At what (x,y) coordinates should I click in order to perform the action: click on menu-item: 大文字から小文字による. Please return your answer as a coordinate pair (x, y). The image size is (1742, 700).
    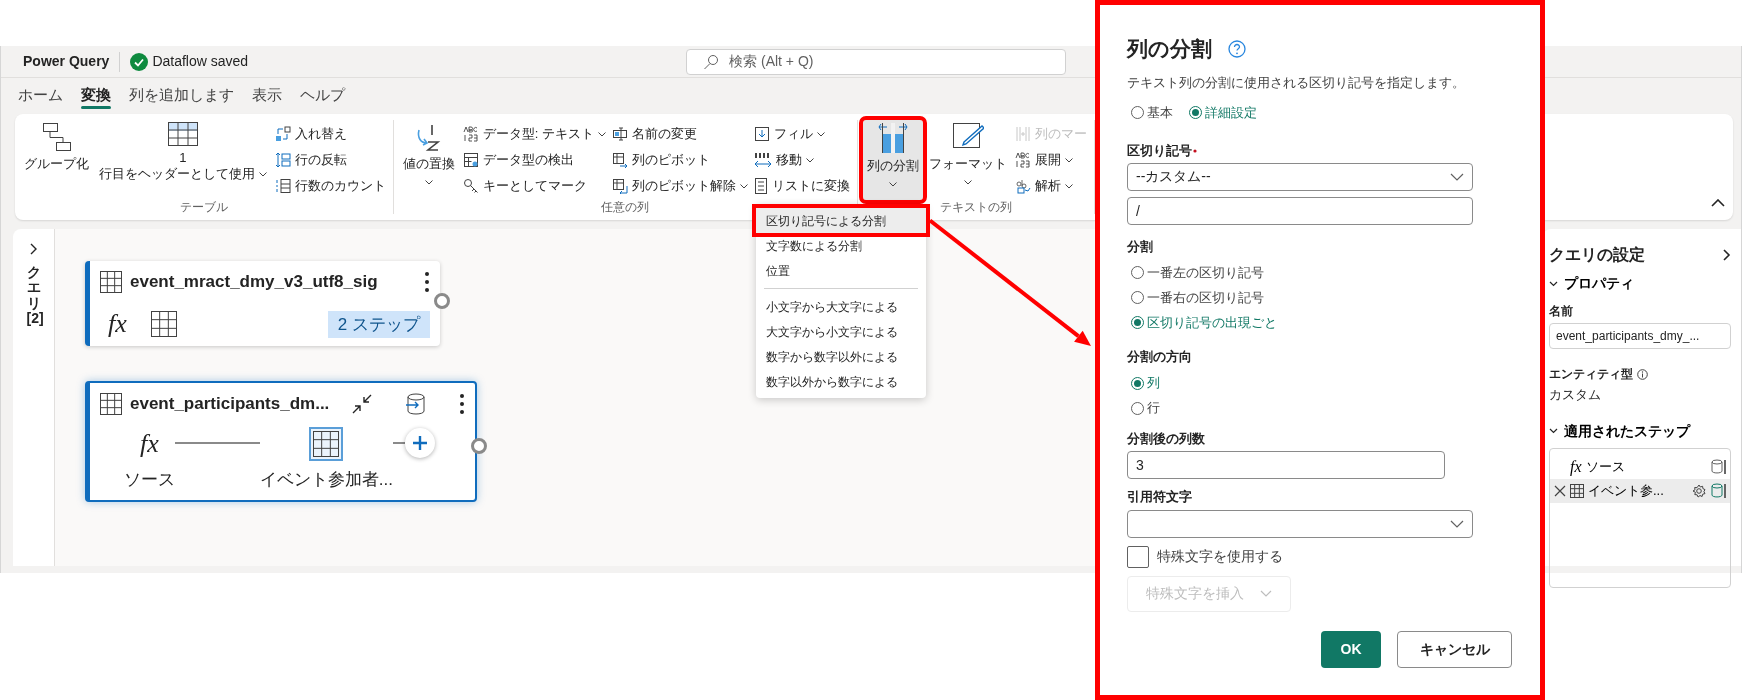
    Looking at the image, I should click on (841, 331).